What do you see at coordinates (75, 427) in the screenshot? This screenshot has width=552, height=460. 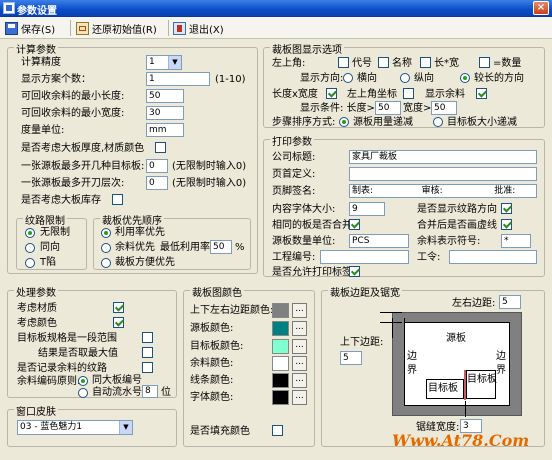 I see `skin-select: 03 - 蓝色魅力1 ▼` at bounding box center [75, 427].